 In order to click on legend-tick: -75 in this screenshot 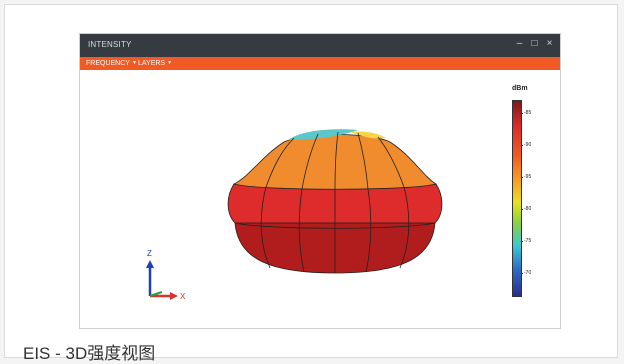, I will do `click(526, 241)`.